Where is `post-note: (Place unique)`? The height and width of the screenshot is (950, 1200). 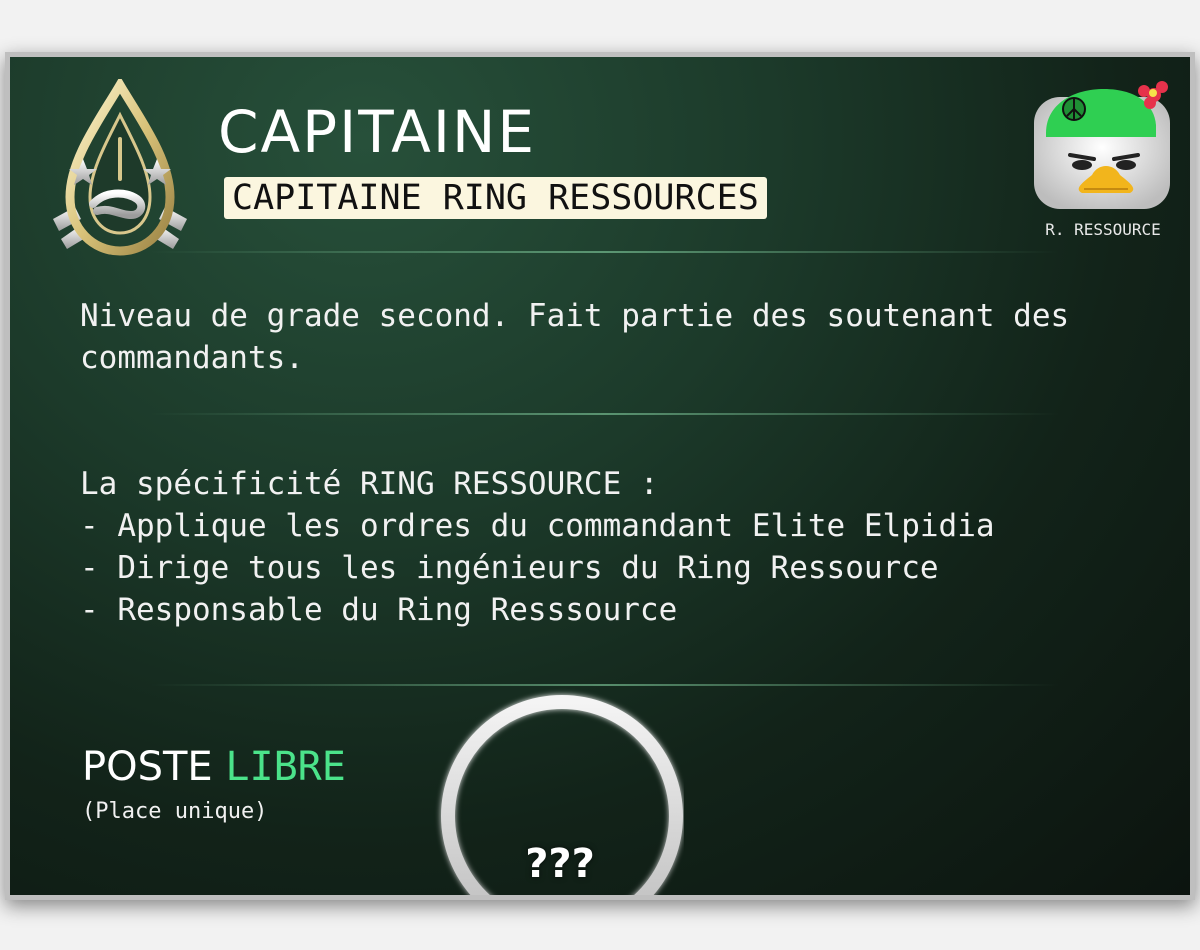
post-note: (Place unique) is located at coordinates (175, 811).